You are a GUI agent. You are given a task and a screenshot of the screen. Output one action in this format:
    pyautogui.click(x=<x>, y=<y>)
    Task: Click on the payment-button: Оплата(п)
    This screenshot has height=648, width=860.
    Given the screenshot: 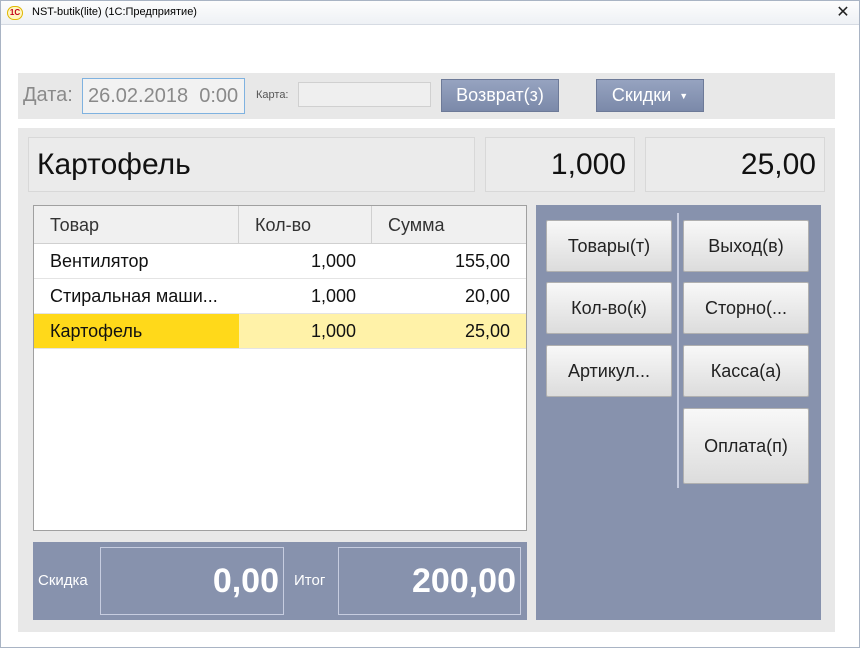 What is the action you would take?
    pyautogui.click(x=746, y=446)
    